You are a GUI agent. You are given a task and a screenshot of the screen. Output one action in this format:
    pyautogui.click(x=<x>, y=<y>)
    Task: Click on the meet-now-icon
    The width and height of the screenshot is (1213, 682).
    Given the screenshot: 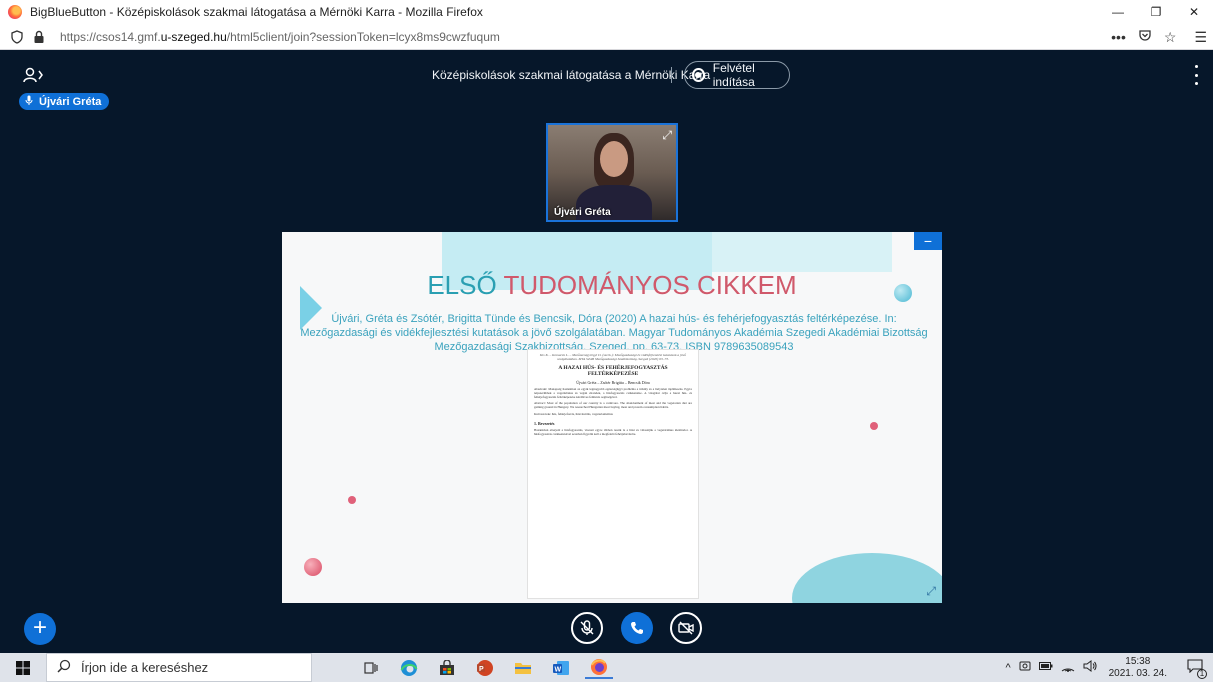 What is the action you would take?
    pyautogui.click(x=1025, y=667)
    